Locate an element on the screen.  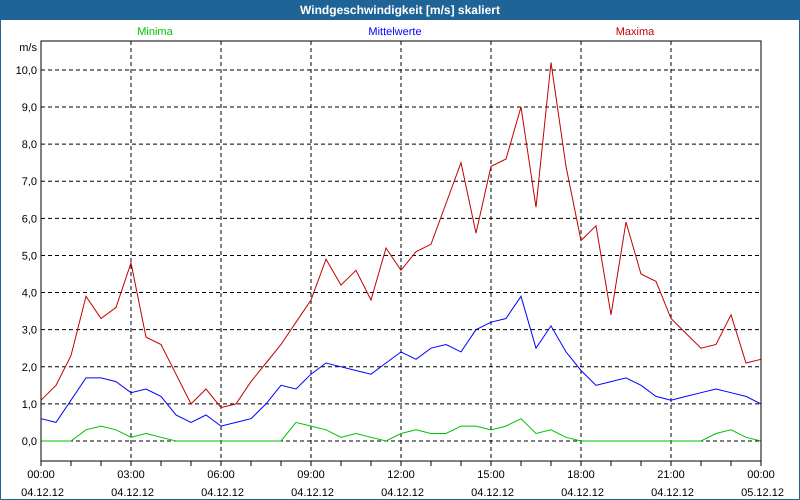
axis-label: 6,0 is located at coordinates (29, 219).